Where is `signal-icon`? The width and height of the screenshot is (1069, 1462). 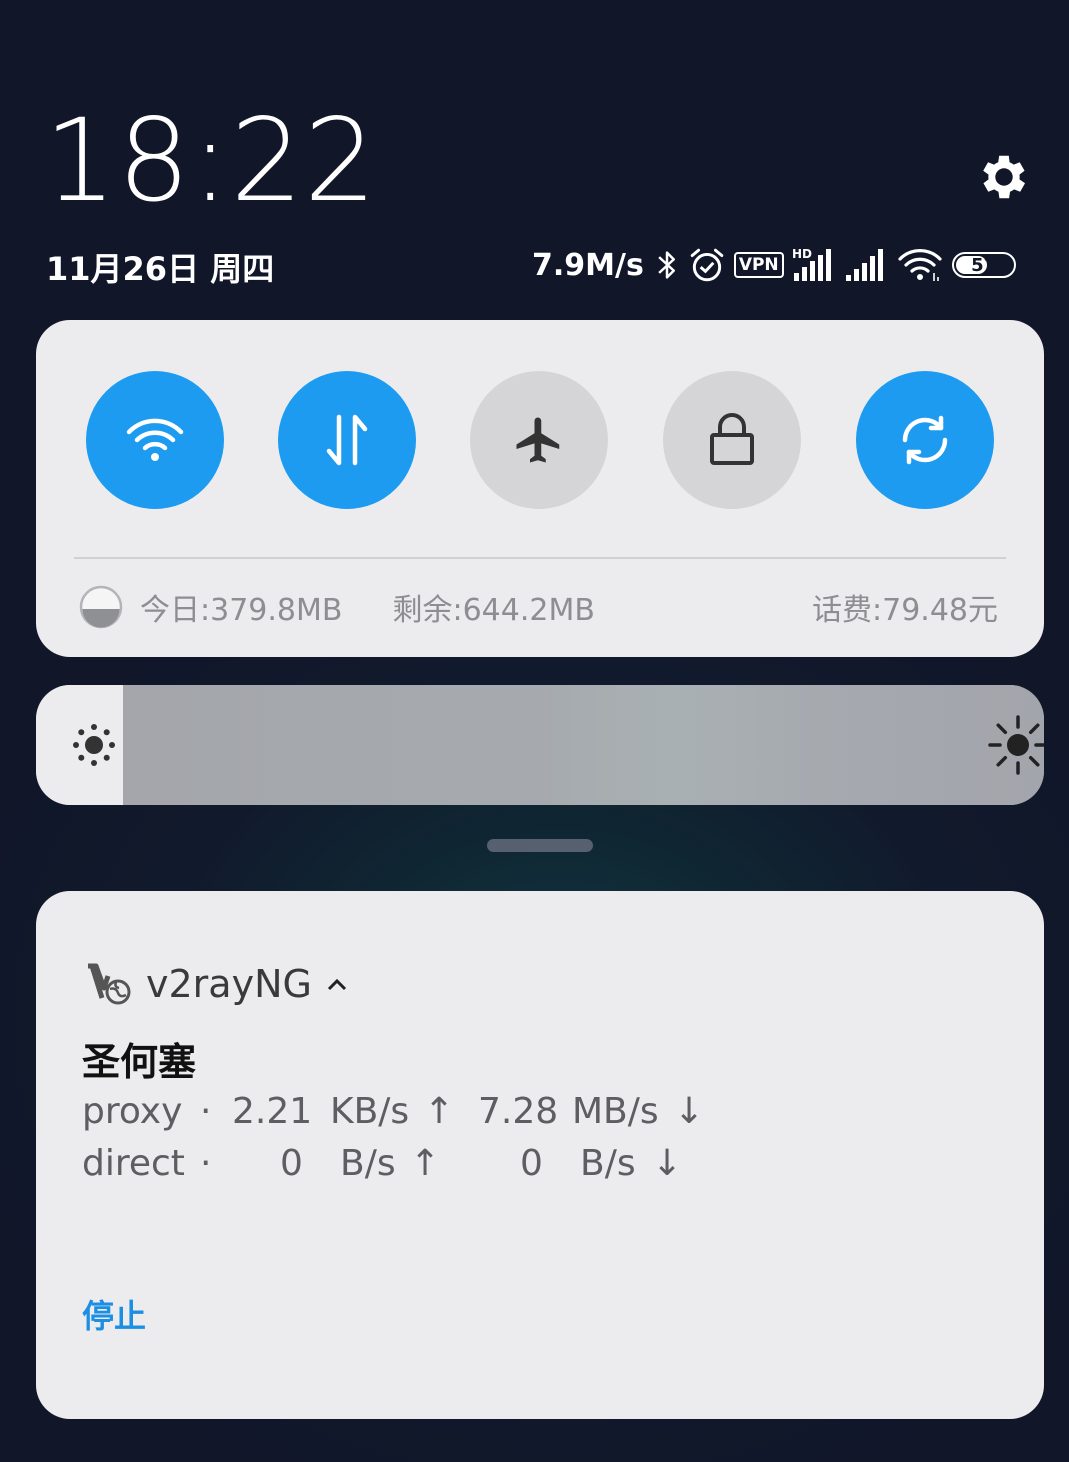
signal-icon is located at coordinates (864, 265).